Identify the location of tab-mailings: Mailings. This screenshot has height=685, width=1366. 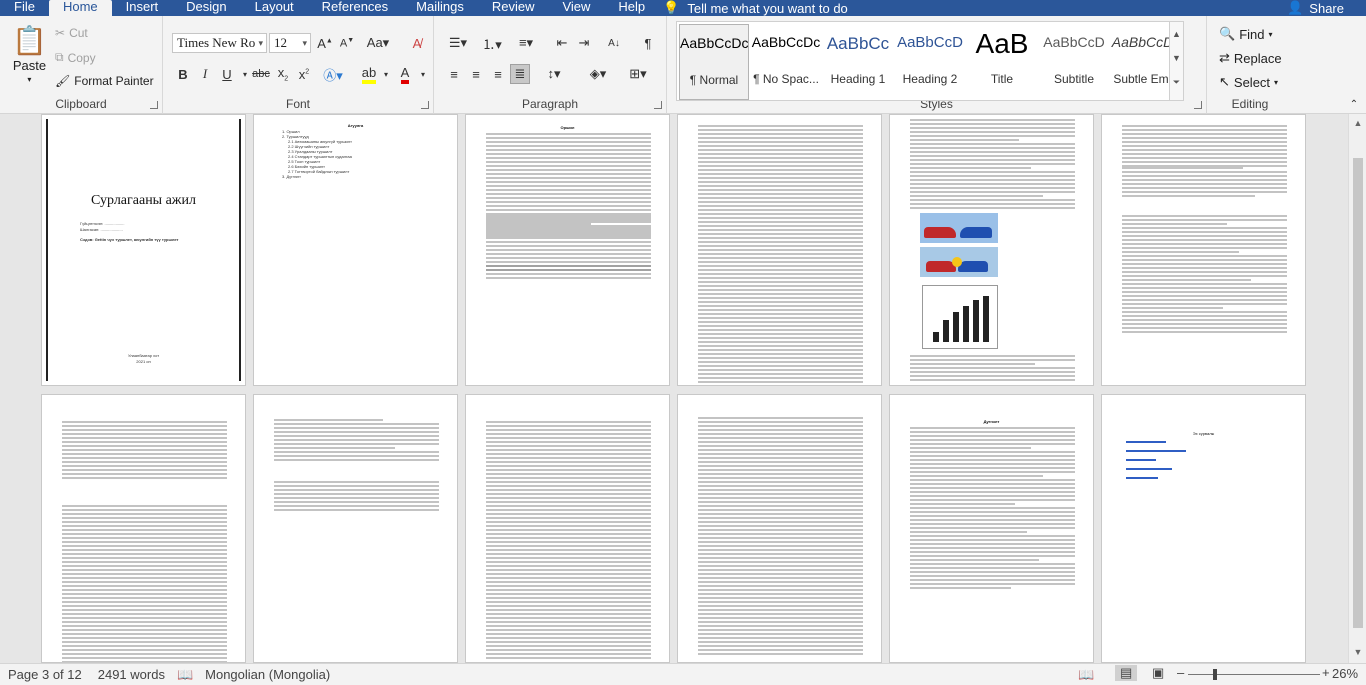
(440, 8).